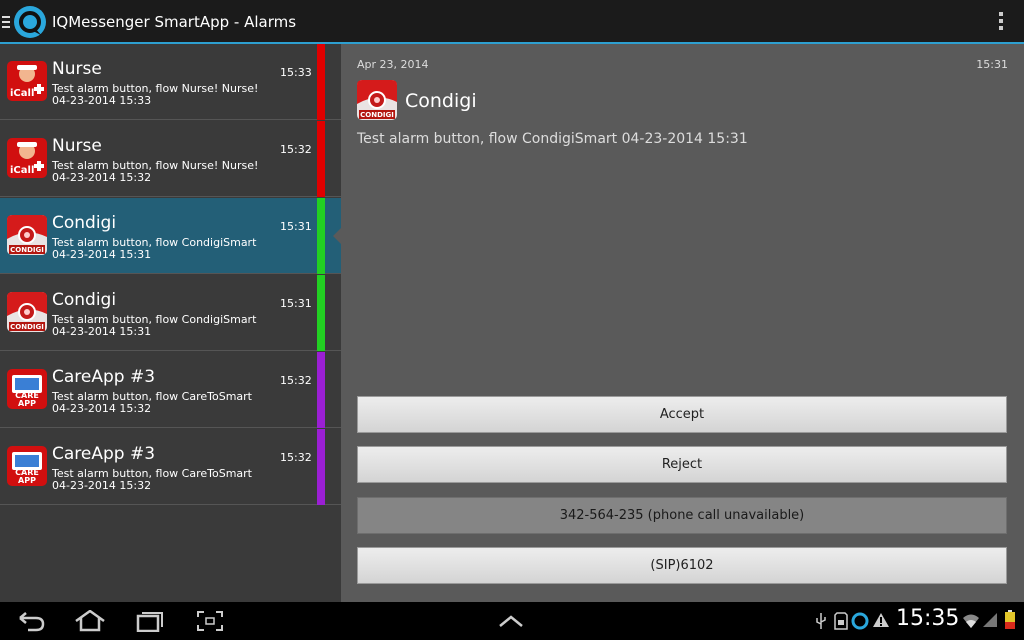 The image size is (1024, 640). Describe the element at coordinates (30, 22) in the screenshot. I see `app-logo-icon` at that location.